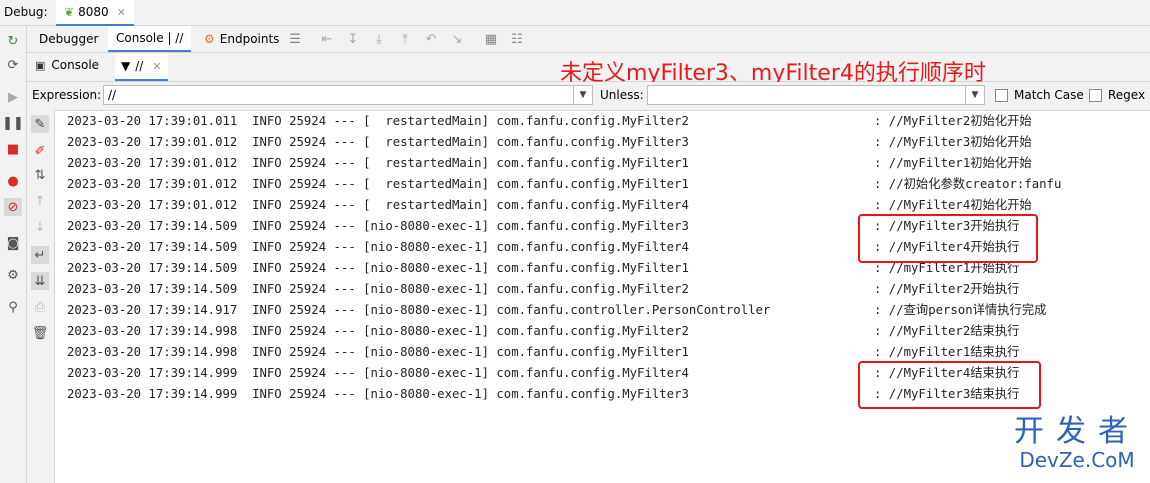 The image size is (1150, 483). I want to click on regex-label: Regex, so click(1127, 95).